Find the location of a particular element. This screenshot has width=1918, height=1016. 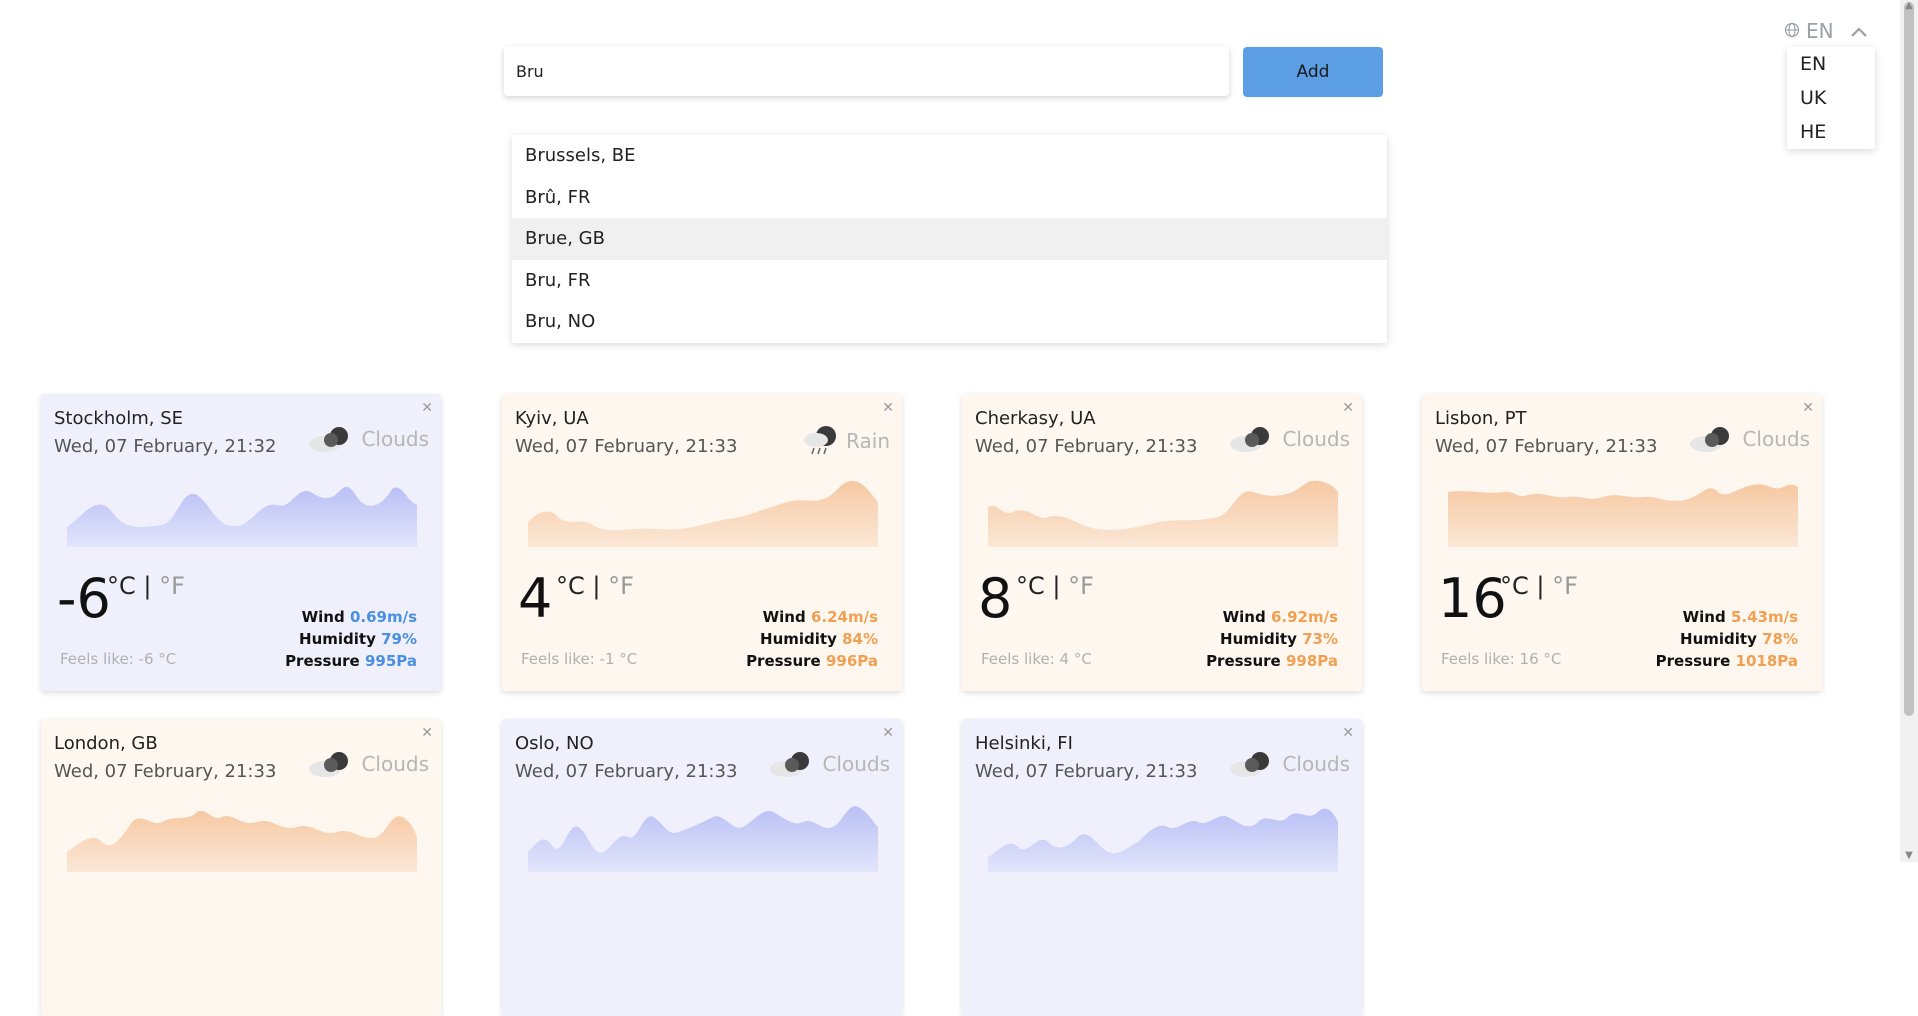

city-search-input is located at coordinates (866, 71).